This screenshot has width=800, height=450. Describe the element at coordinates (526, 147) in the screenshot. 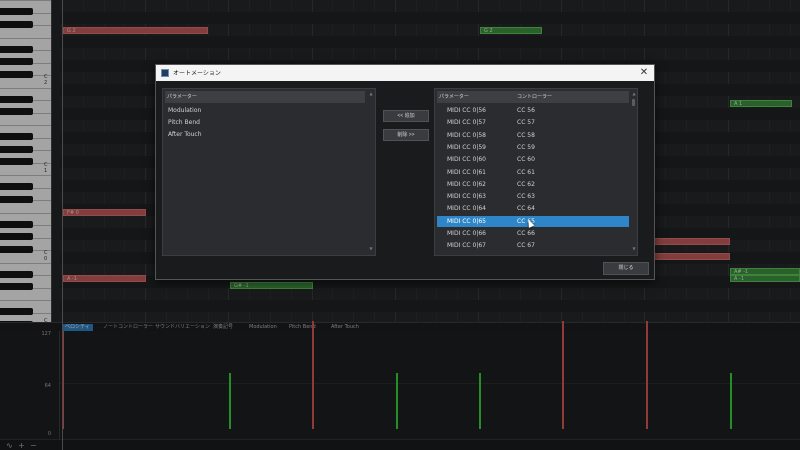

I see `controller-name: CC 59` at that location.